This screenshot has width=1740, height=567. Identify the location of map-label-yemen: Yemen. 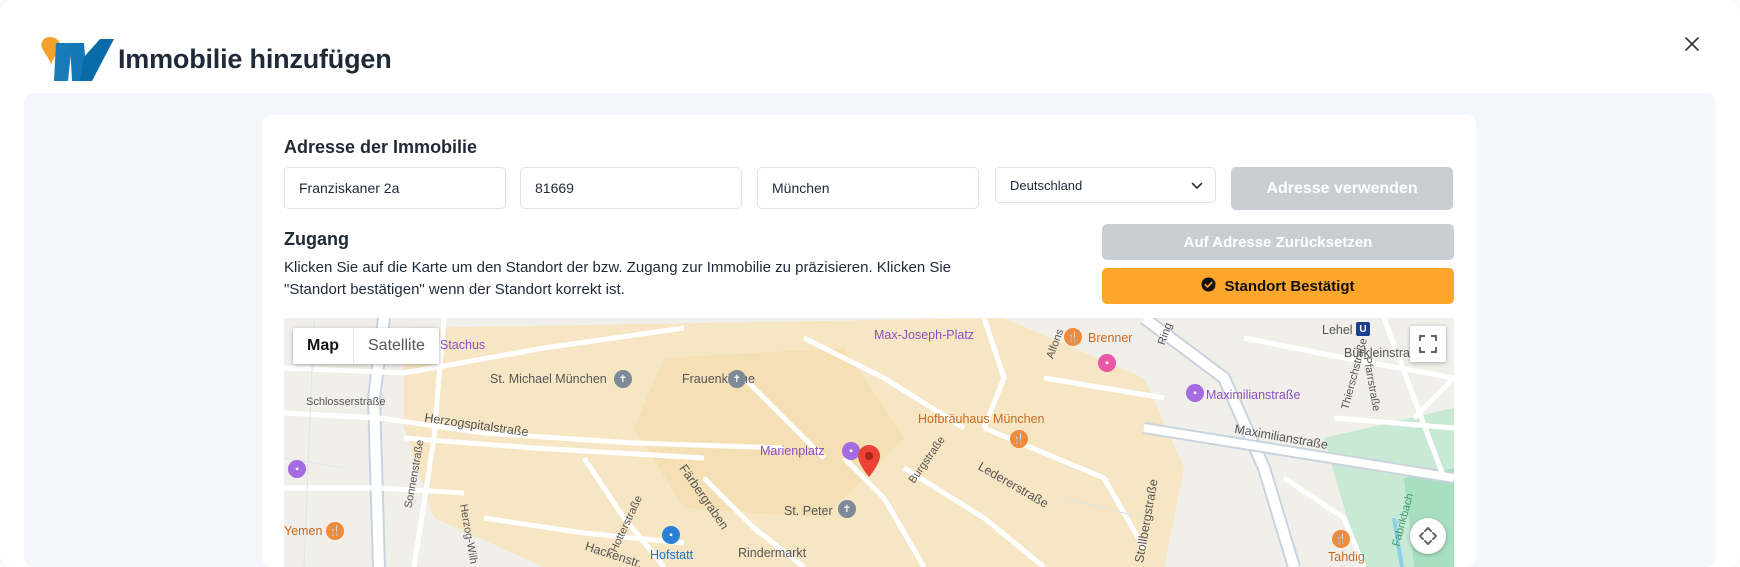
(303, 531).